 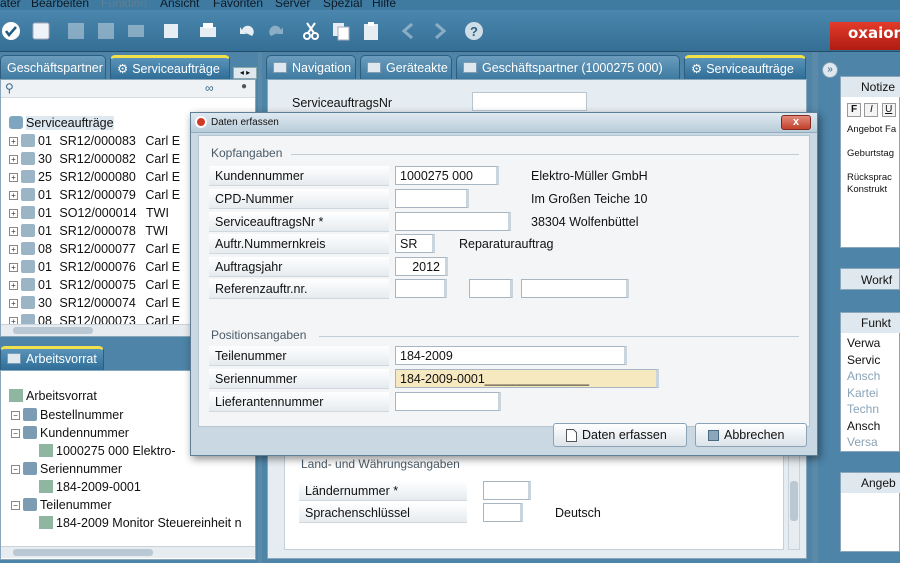 What do you see at coordinates (854, 110) in the screenshot?
I see `bold-button: F` at bounding box center [854, 110].